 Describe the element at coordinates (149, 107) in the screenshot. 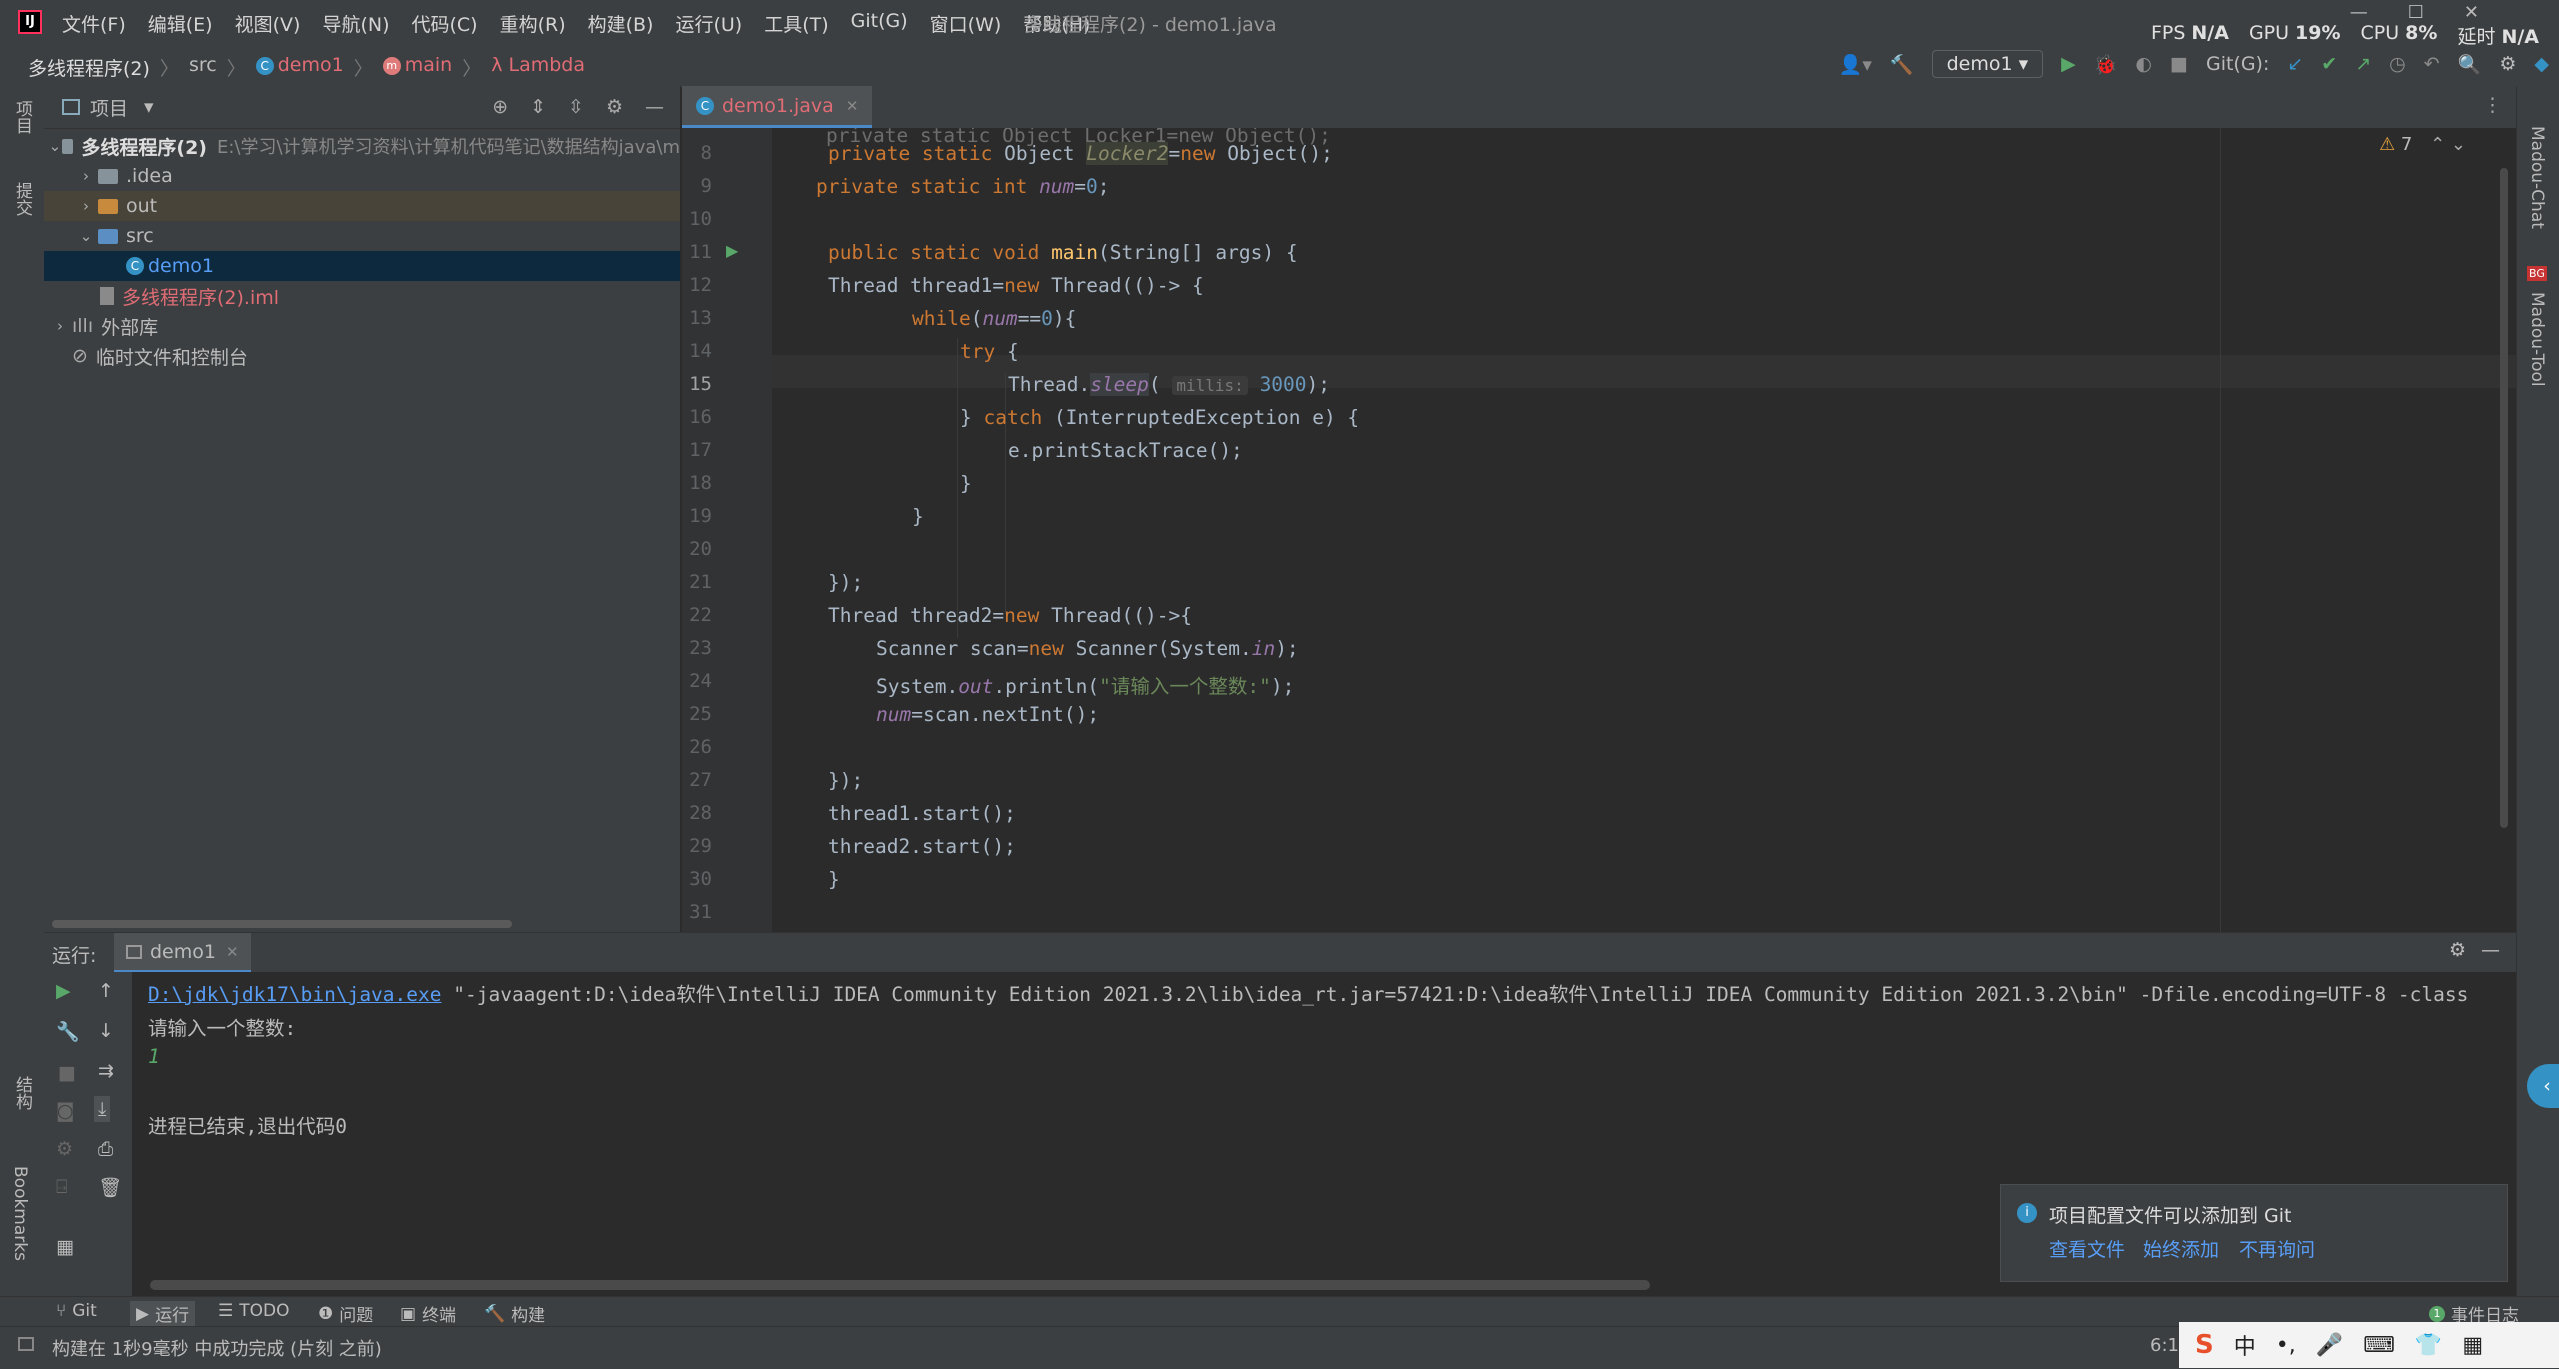

I see `chevron-down-icon: ▾` at that location.